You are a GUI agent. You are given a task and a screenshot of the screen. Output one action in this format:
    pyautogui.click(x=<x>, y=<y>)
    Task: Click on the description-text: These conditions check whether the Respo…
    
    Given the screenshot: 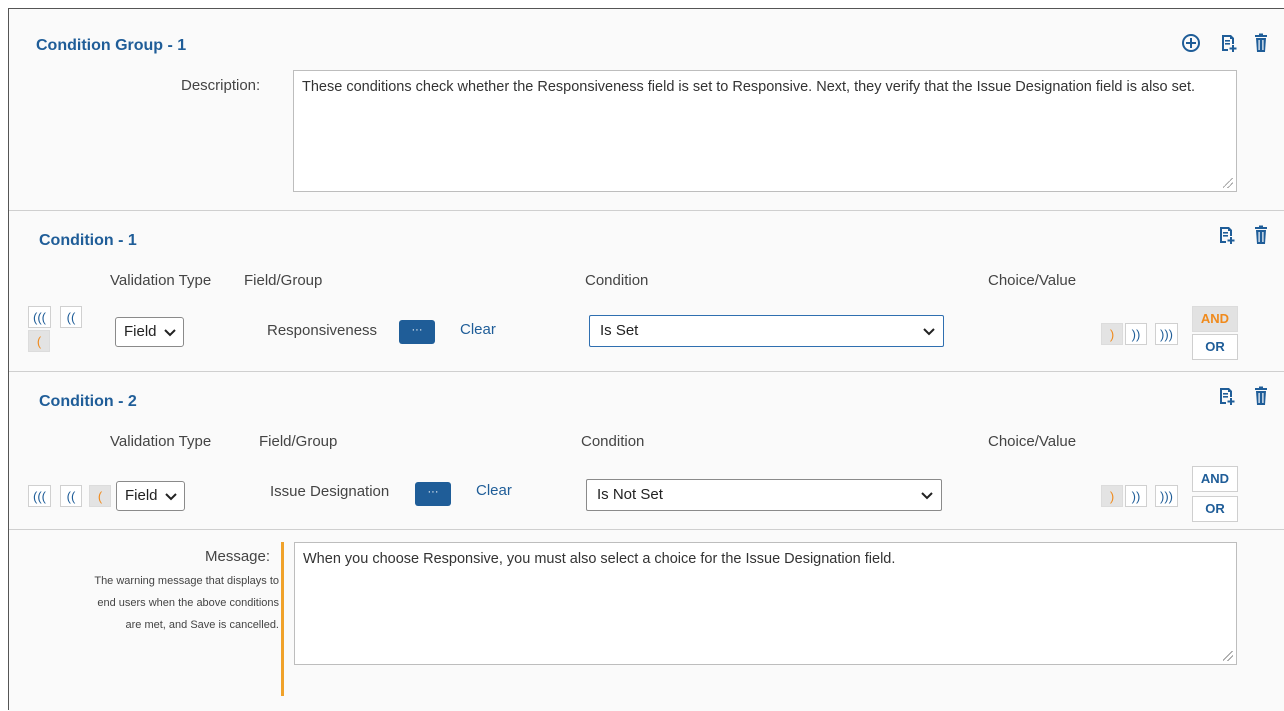 What is the action you would take?
    pyautogui.click(x=749, y=87)
    